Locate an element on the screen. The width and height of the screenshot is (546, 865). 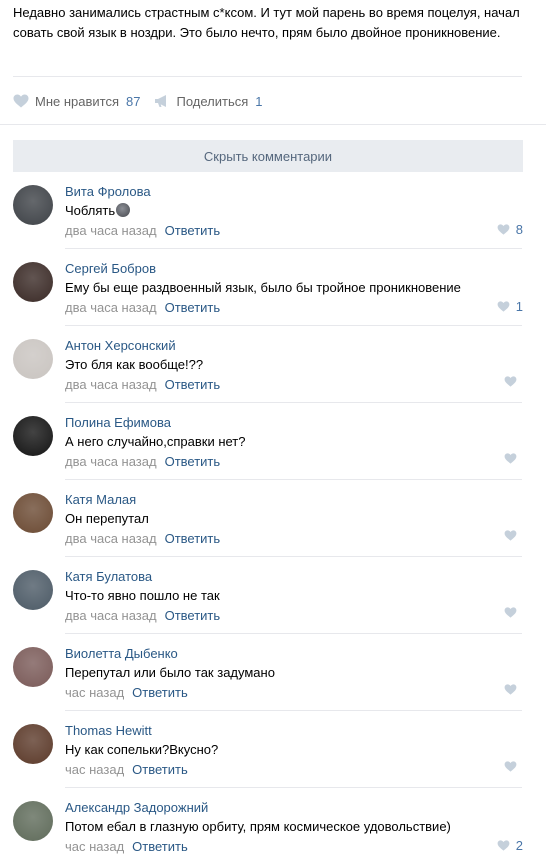
comment-text: Чоблять is located at coordinates (98, 210).